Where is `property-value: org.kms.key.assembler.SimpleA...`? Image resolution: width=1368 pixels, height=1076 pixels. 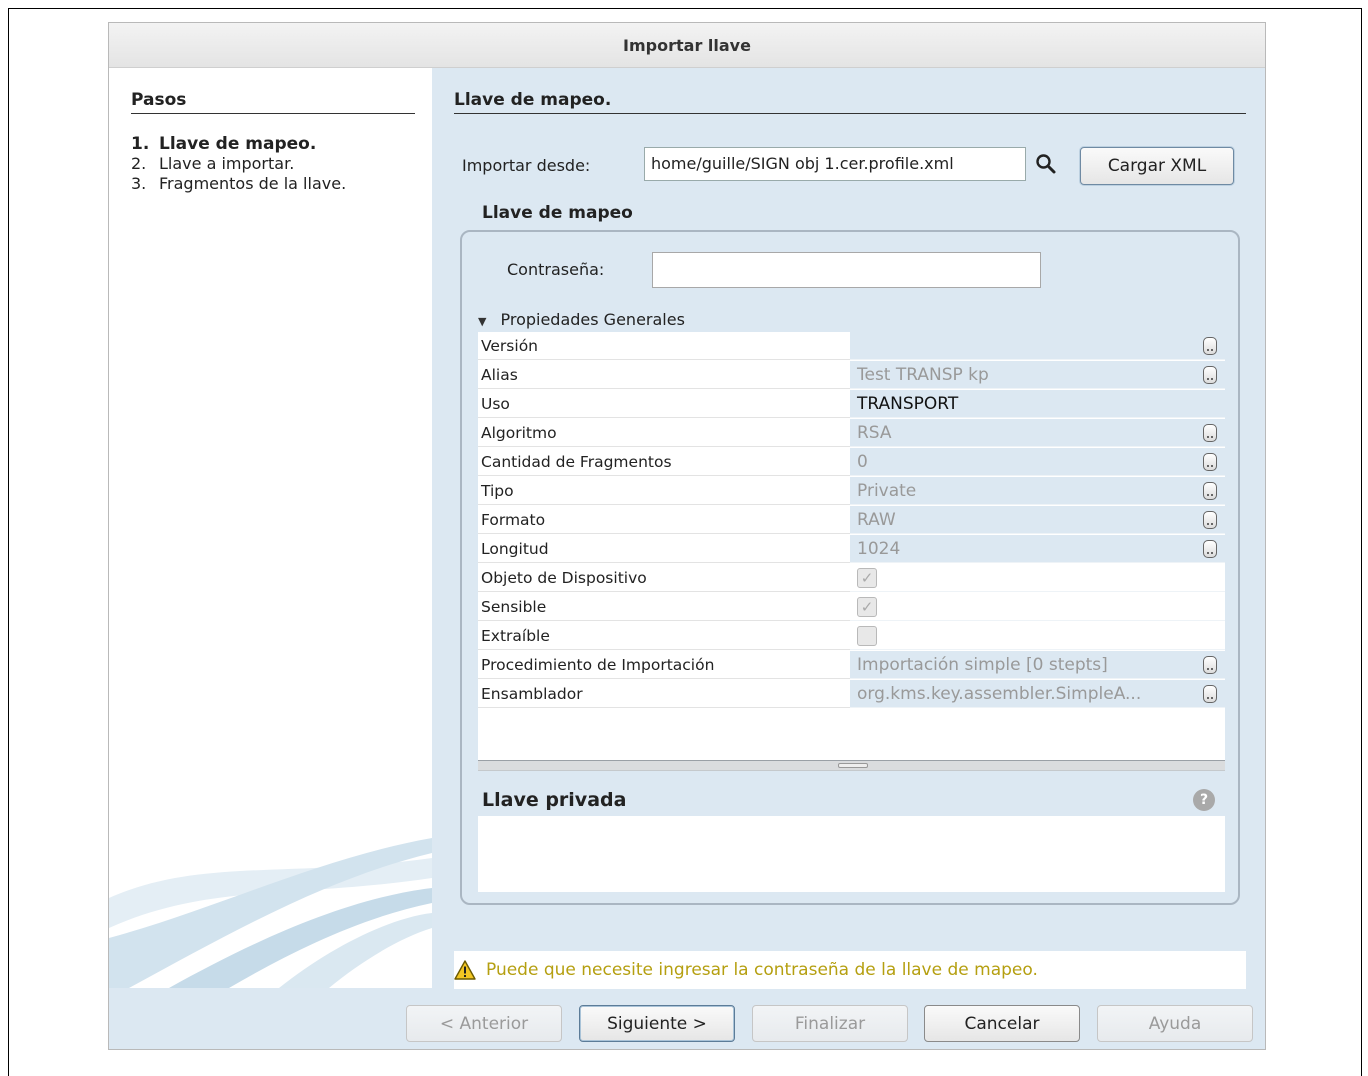
property-value: org.kms.key.assembler.SimpleA... is located at coordinates (1037, 694).